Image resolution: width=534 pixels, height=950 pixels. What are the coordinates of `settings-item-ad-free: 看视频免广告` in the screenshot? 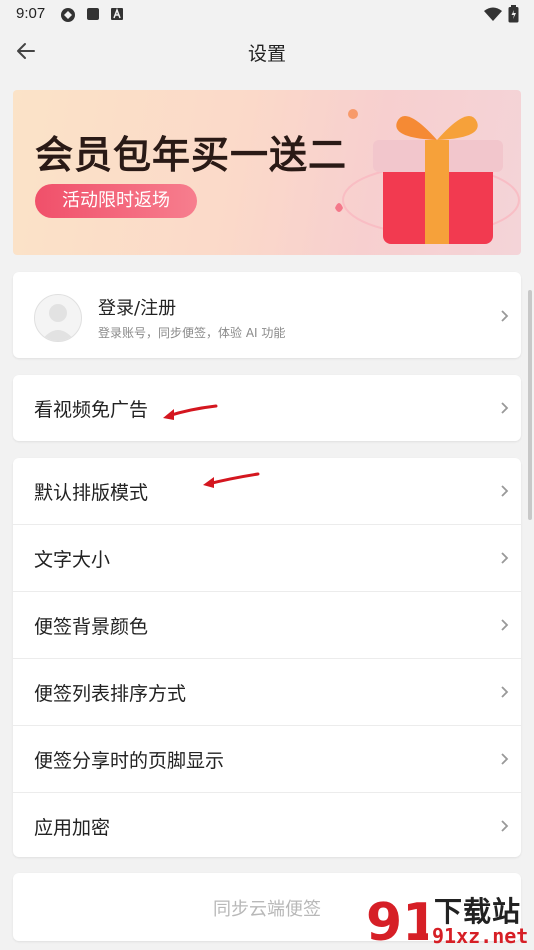 It's located at (267, 408).